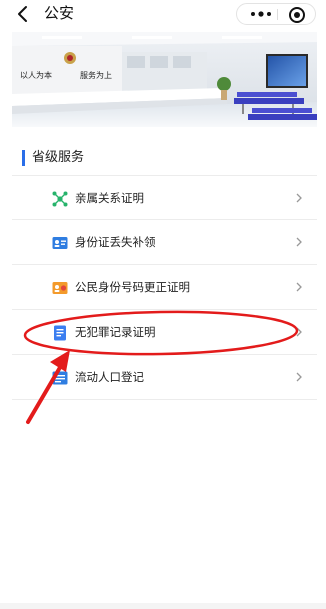 This screenshot has width=326, height=609. What do you see at coordinates (60, 243) in the screenshot?
I see `id-card-icon` at bounding box center [60, 243].